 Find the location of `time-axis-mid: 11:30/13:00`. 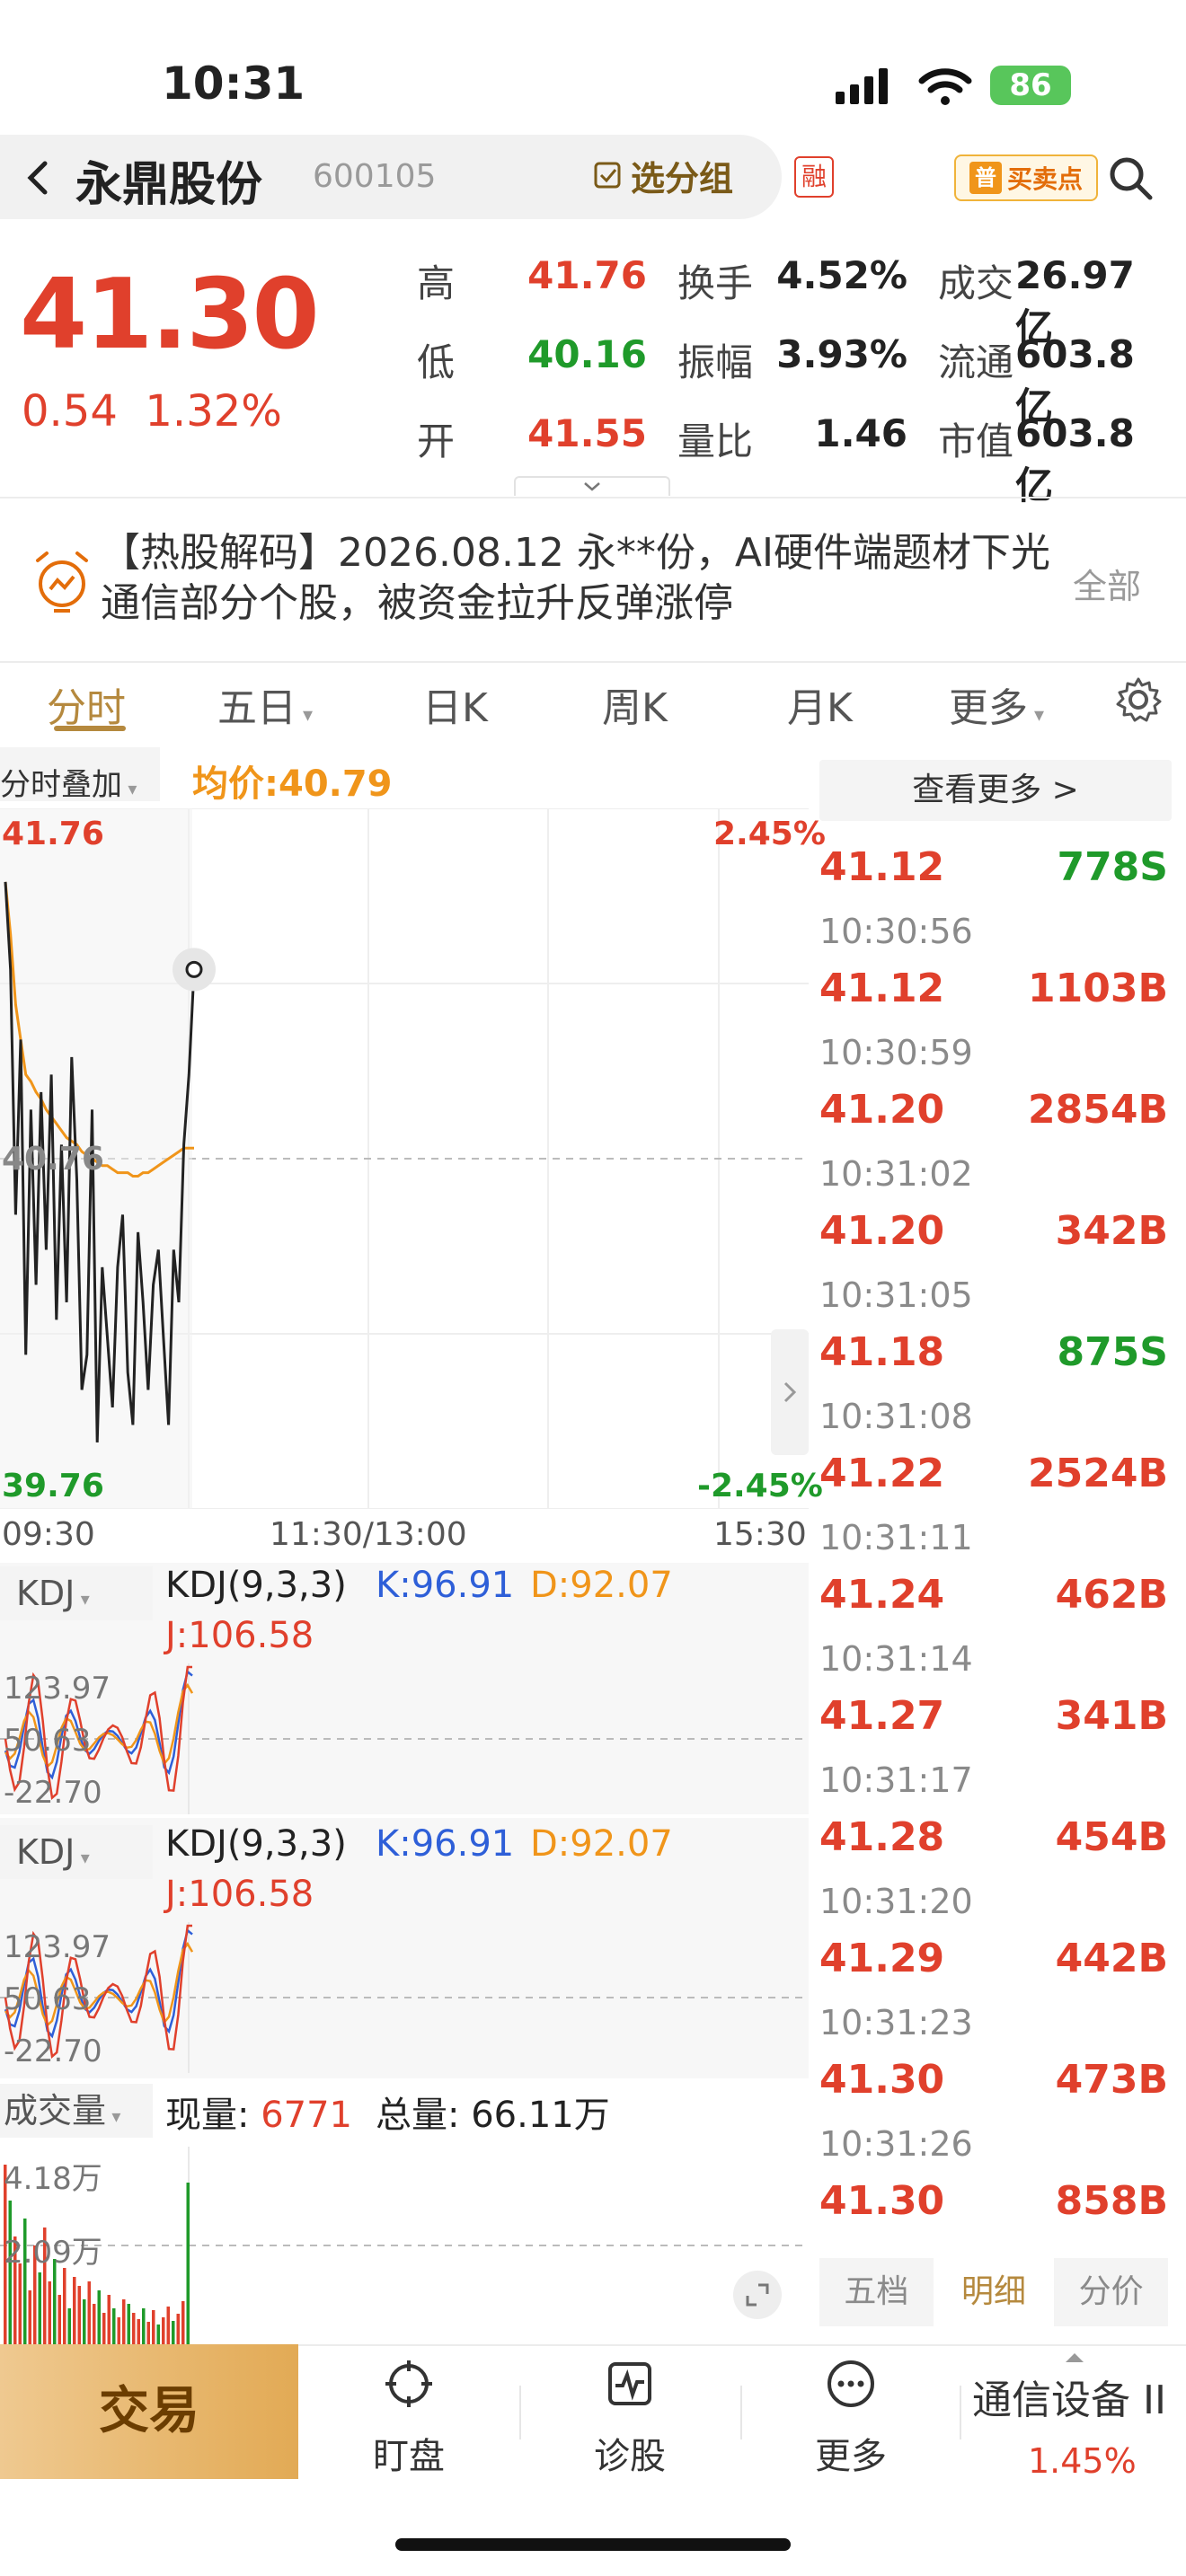

time-axis-mid: 11:30/13:00 is located at coordinates (368, 1534).